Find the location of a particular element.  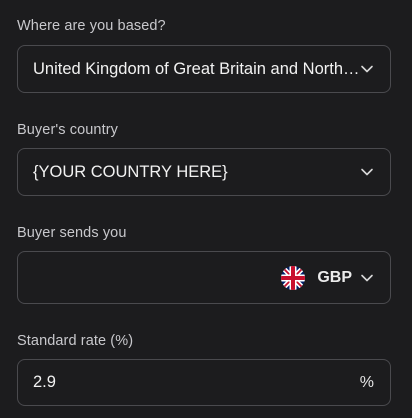

buyer-sends-label: Buyer sends you is located at coordinates (72, 233).